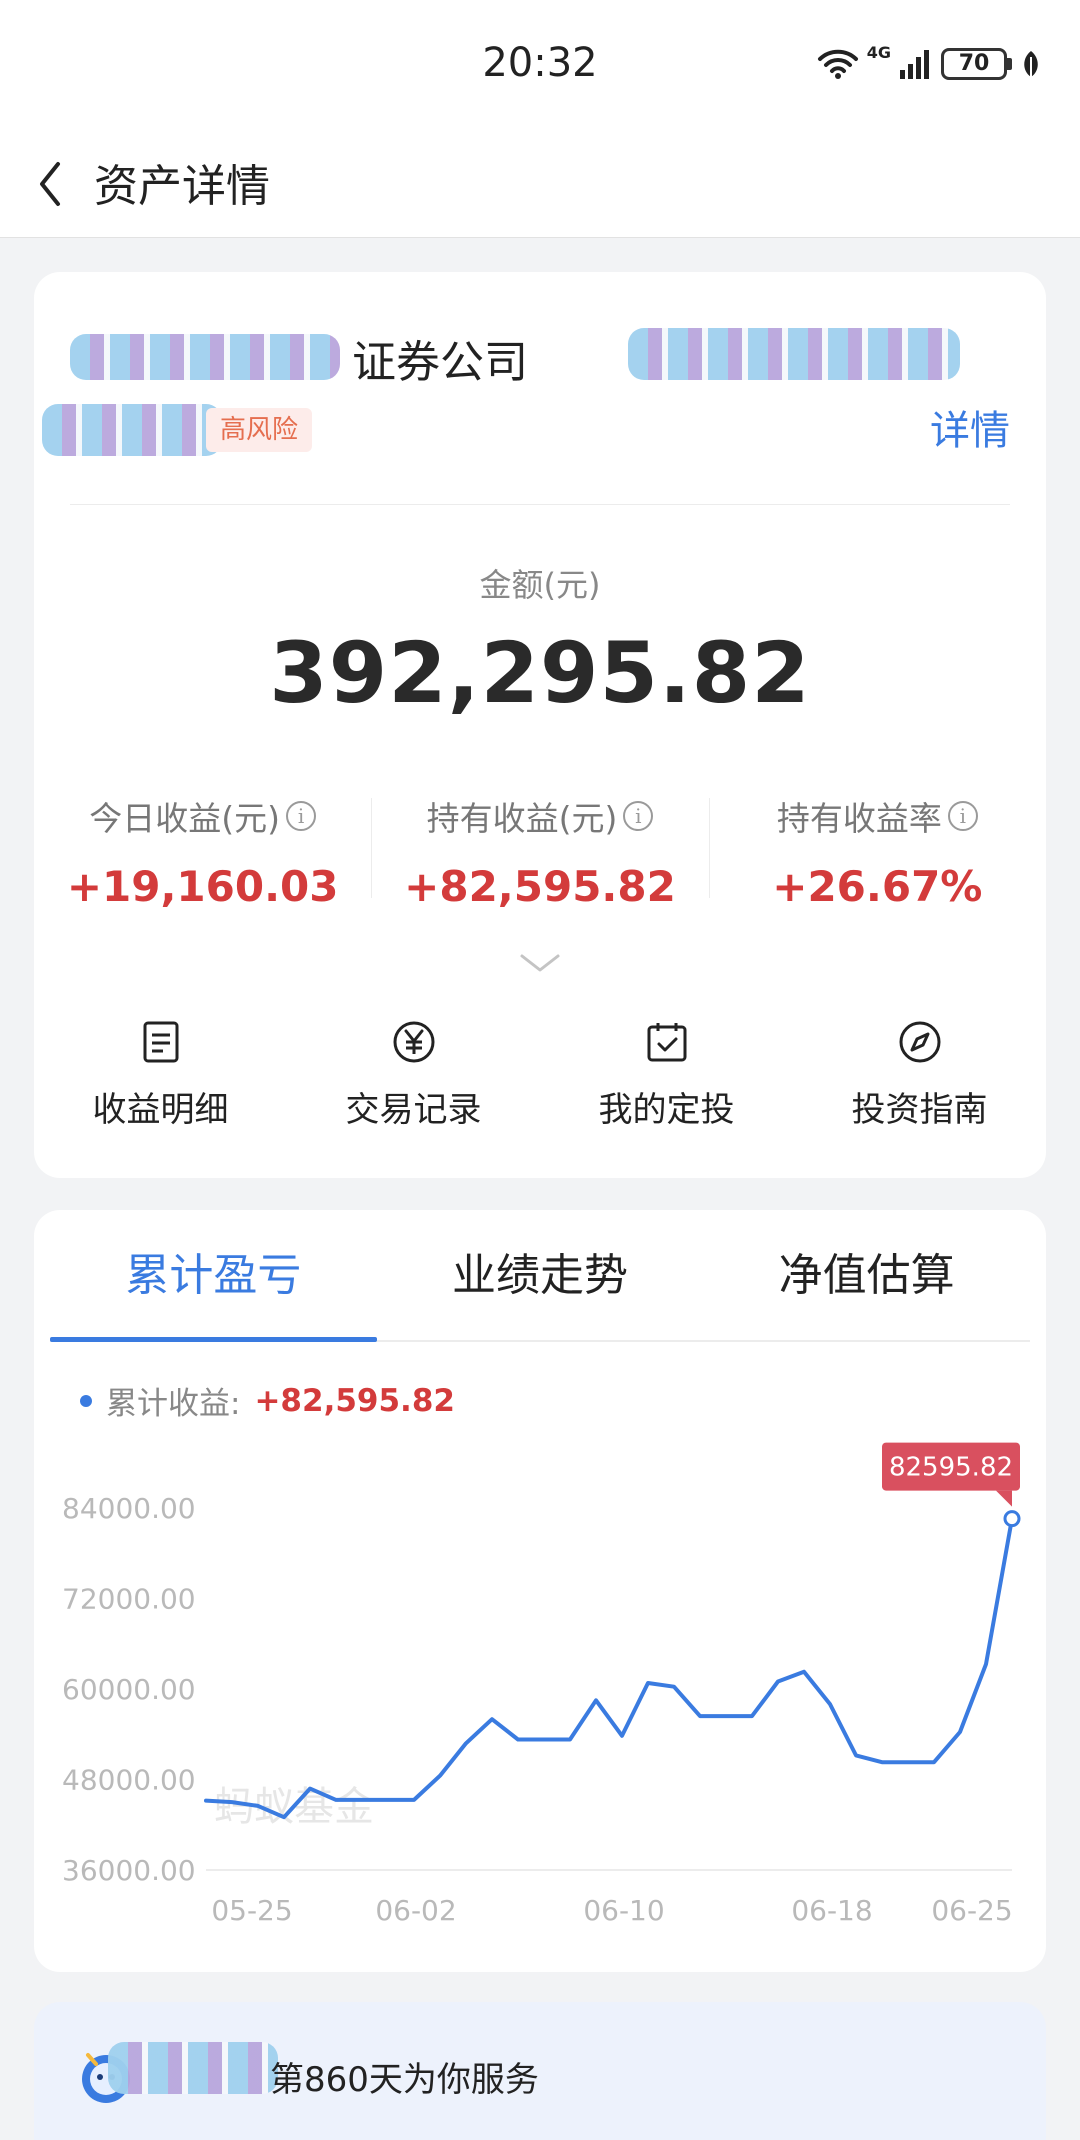  What do you see at coordinates (837, 64) in the screenshot?
I see `wifi-icon` at bounding box center [837, 64].